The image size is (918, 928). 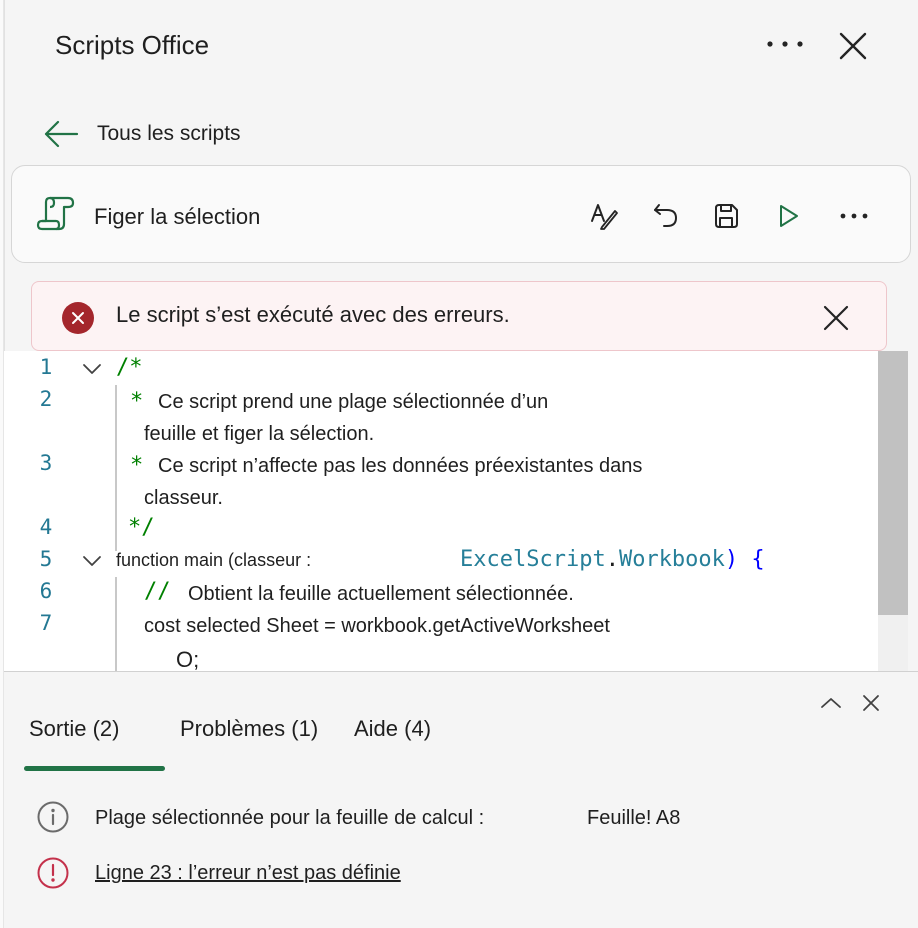 I want to click on line-number: 4, so click(x=46, y=527).